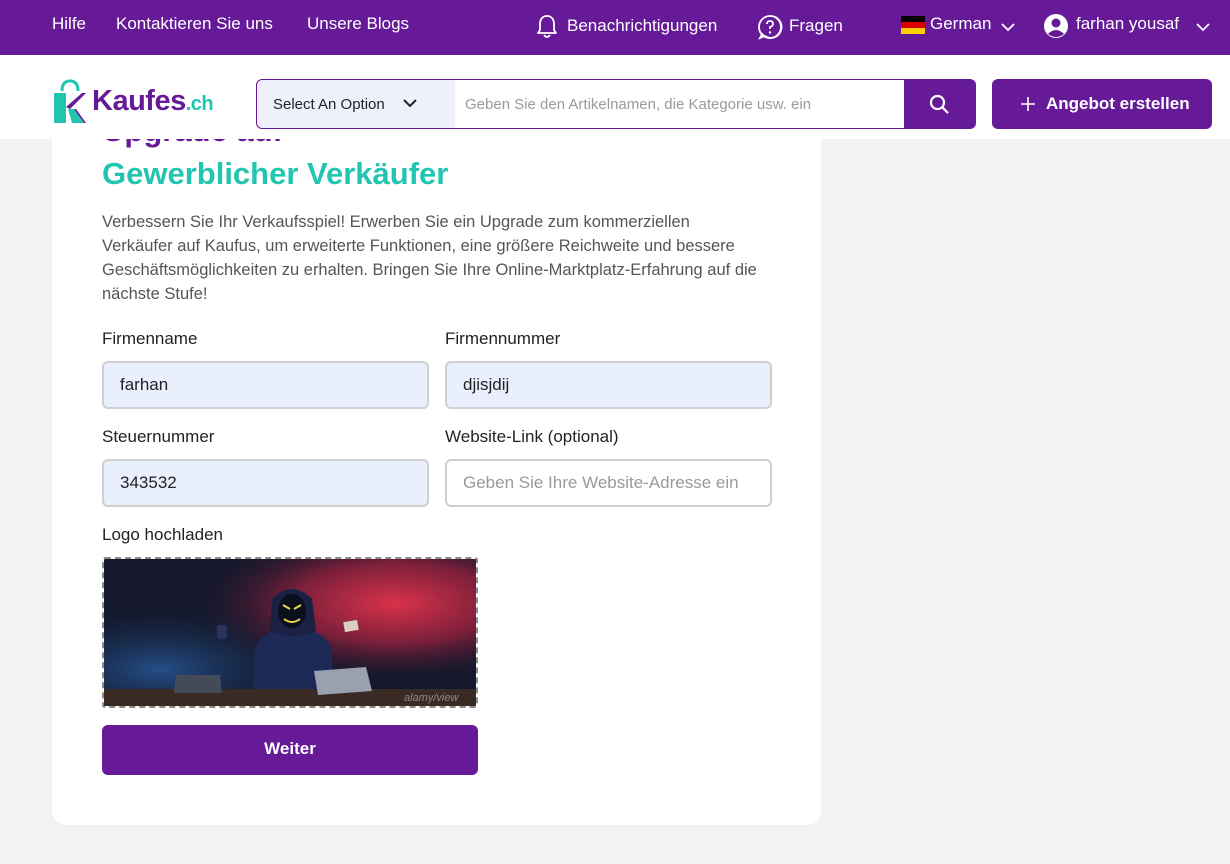  I want to click on german-flag-icon, so click(913, 25).